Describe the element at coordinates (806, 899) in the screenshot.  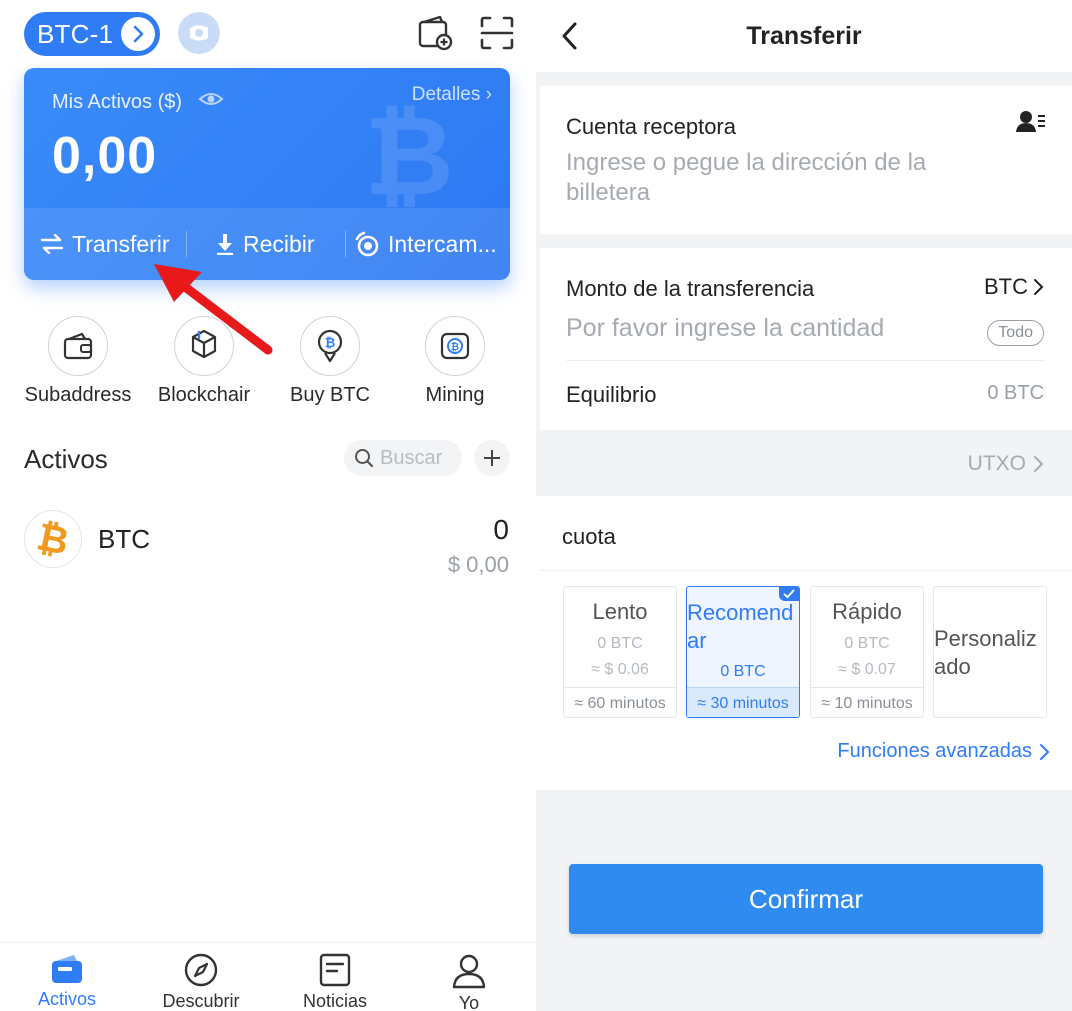
I see `confirm-button: Confirmar` at that location.